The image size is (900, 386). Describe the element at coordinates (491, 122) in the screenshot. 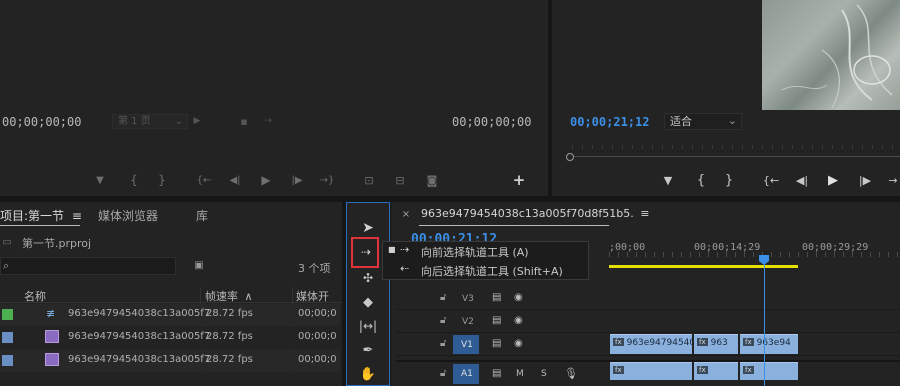

I see `source-timecode-right: 00;00;00;00` at that location.